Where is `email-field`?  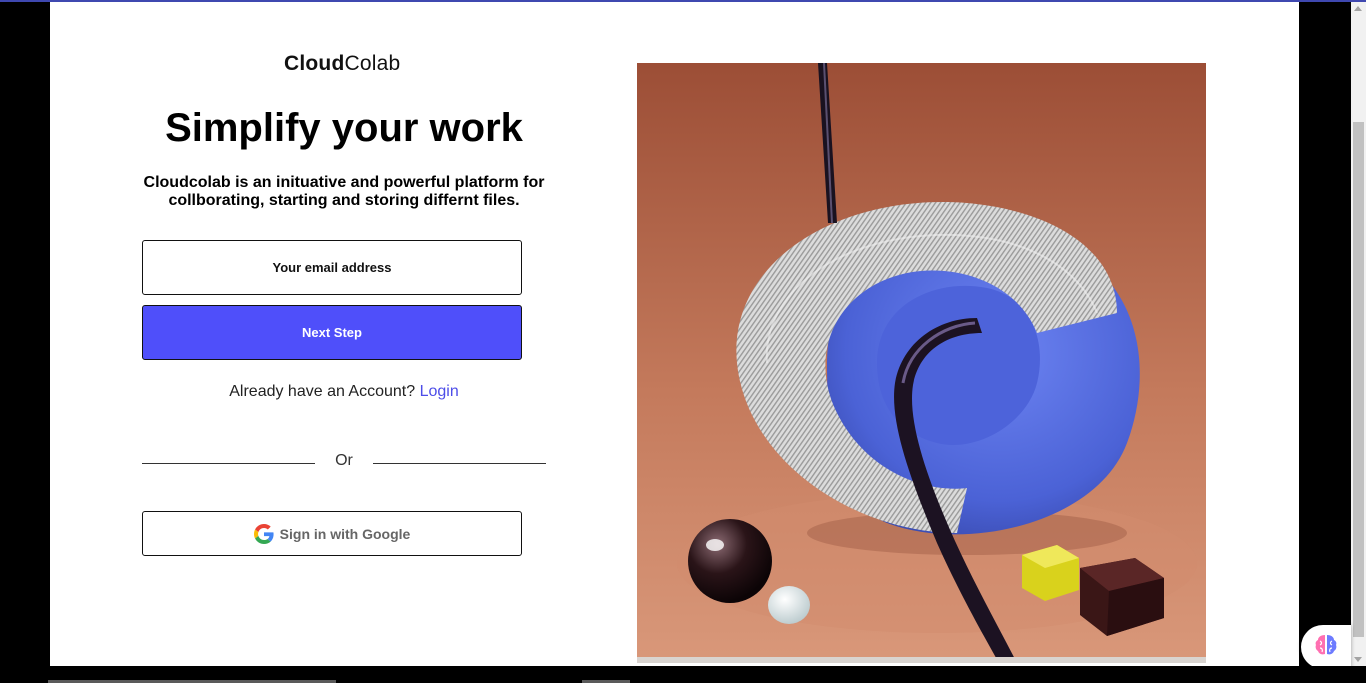 email-field is located at coordinates (332, 267).